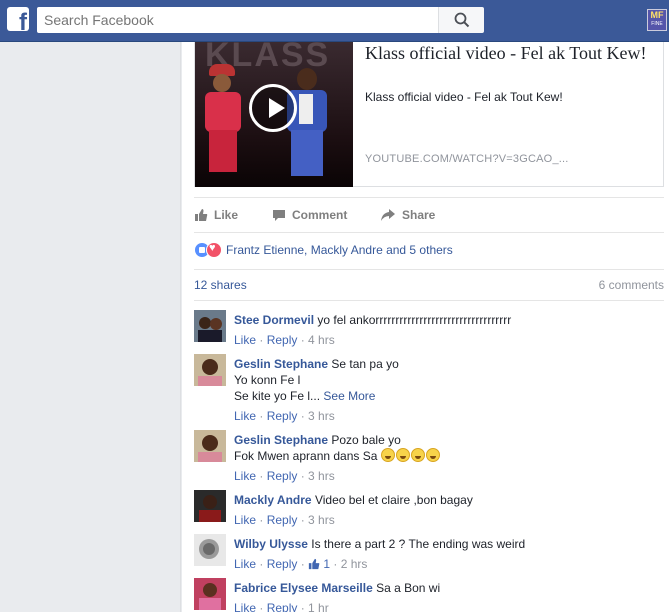  Describe the element at coordinates (320, 215) in the screenshot. I see `comment-label: Comment` at that location.